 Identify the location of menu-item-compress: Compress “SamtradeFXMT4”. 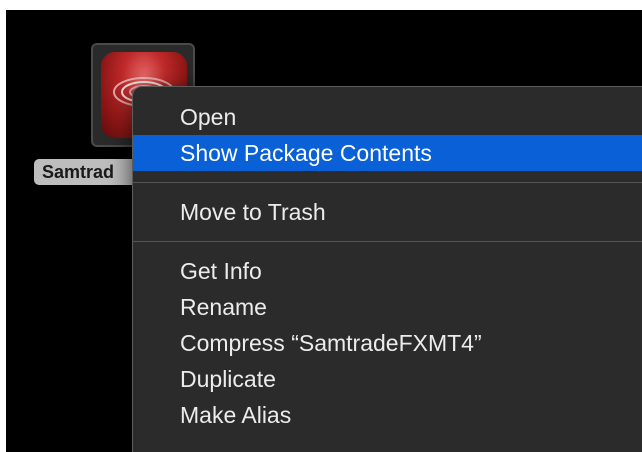
(387, 343).